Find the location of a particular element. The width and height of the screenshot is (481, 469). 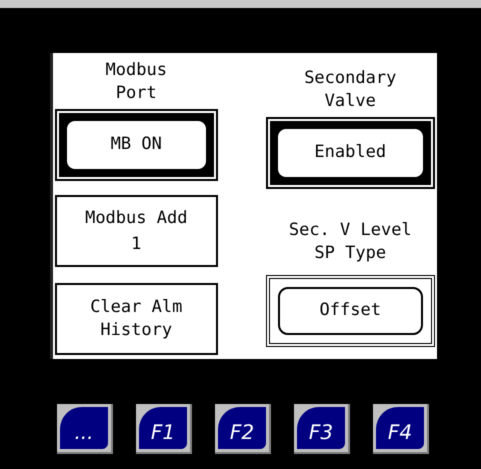

toggle-button: MB ON is located at coordinates (136, 145).